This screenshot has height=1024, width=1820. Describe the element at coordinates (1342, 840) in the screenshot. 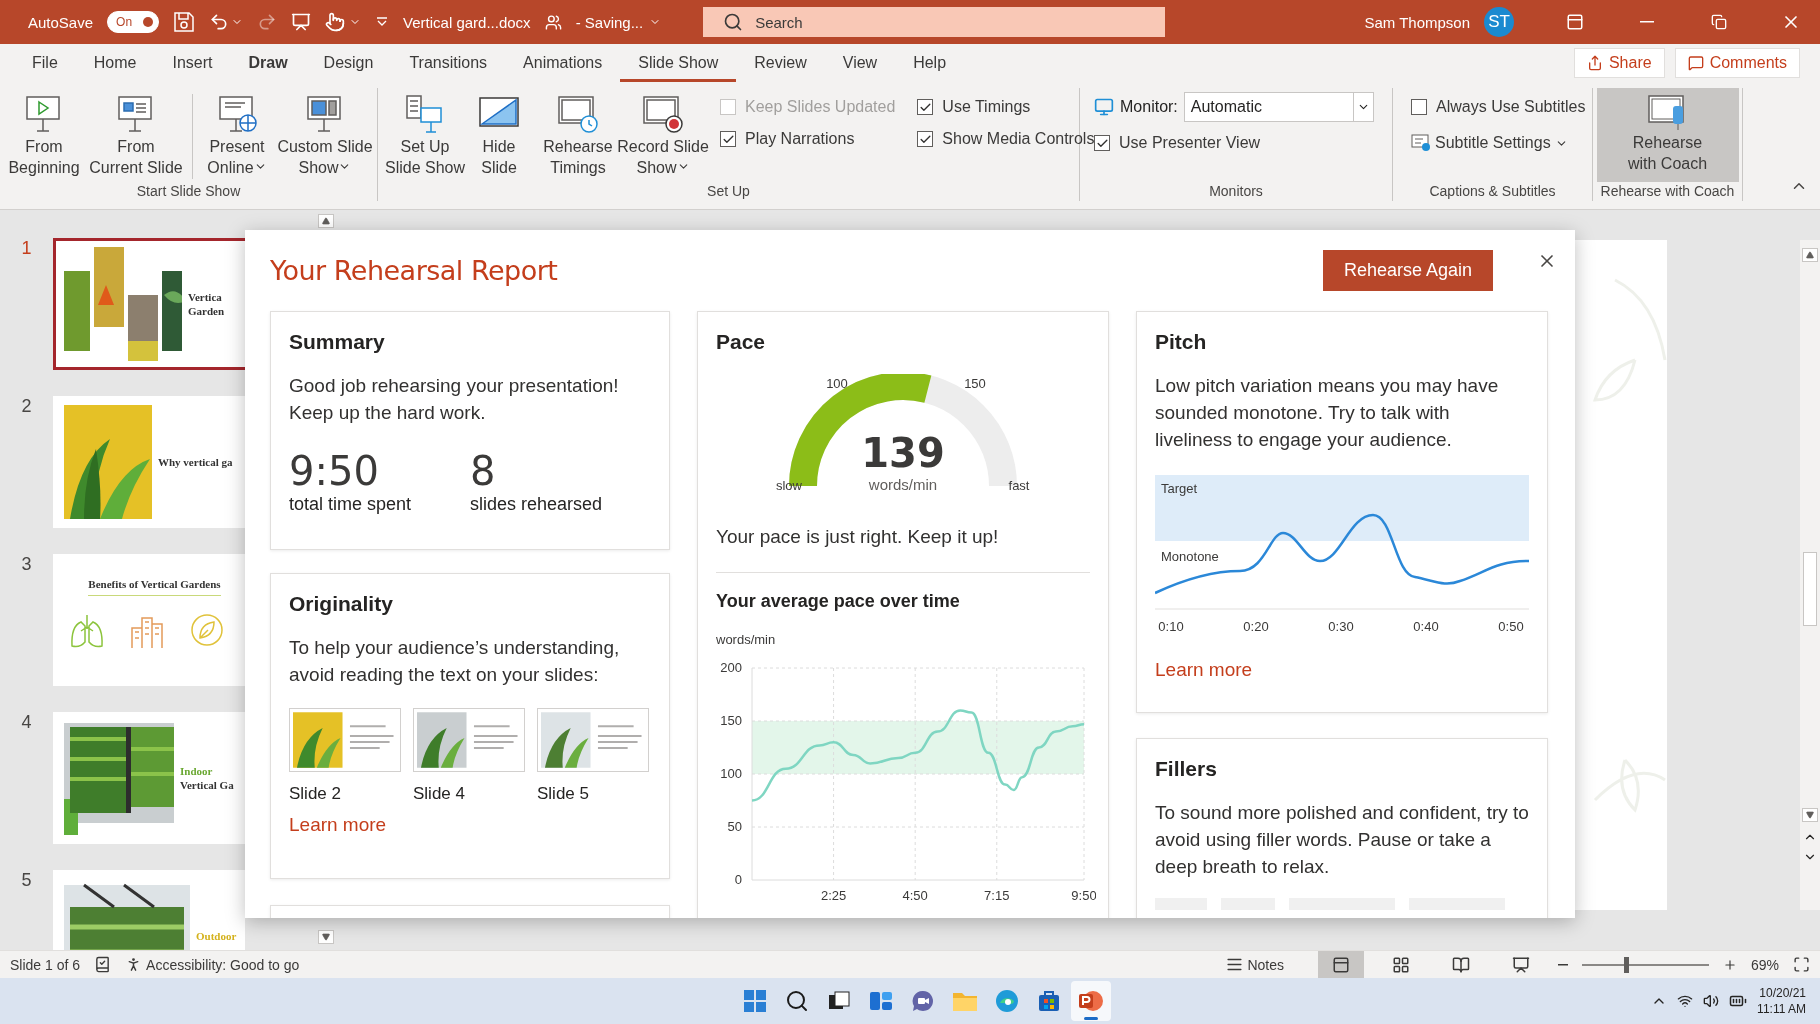

I see `fillers-message: To sound more polished and confident, try to avoid using filler words. Pause or take a deep breath to relax.` at that location.